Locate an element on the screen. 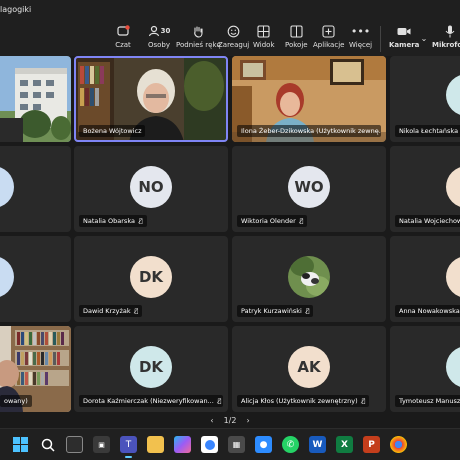  video-feed-building is located at coordinates (35, 99).